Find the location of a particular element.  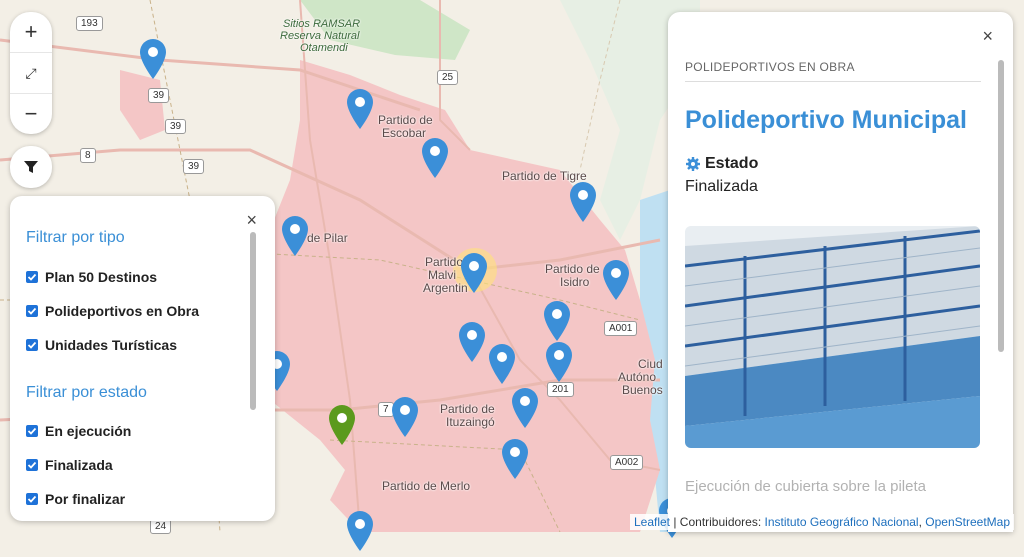

map-label-isidro-1: Partido de is located at coordinates (572, 269).